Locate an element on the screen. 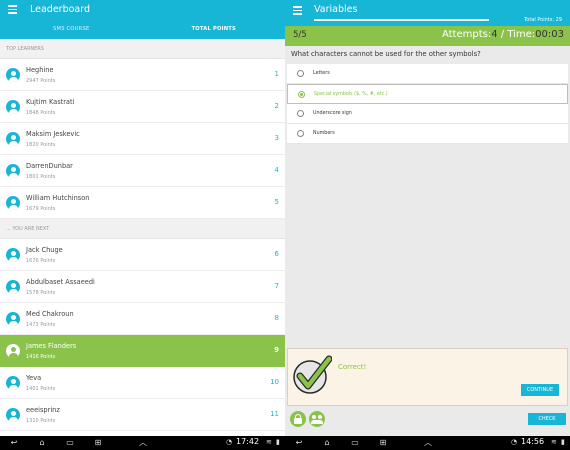 This screenshot has width=570, height=450. leaderboard-row: Med Chakroun 1473 Points 8 is located at coordinates (142, 319).